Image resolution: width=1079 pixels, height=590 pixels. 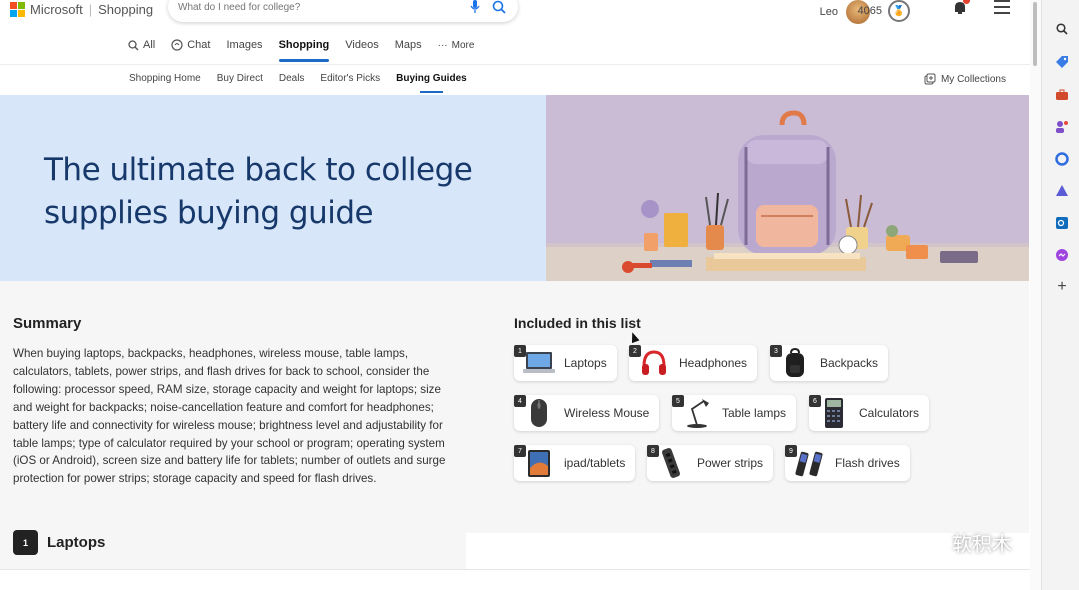 I want to click on browser-sidebar: +, so click(x=1060, y=295).